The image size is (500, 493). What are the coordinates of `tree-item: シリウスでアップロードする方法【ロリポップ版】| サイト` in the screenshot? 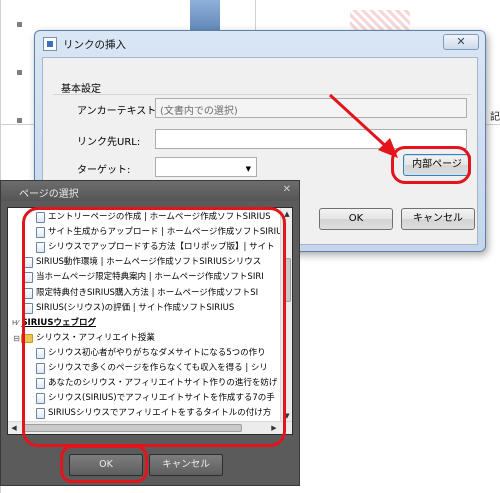 It's located at (144, 247).